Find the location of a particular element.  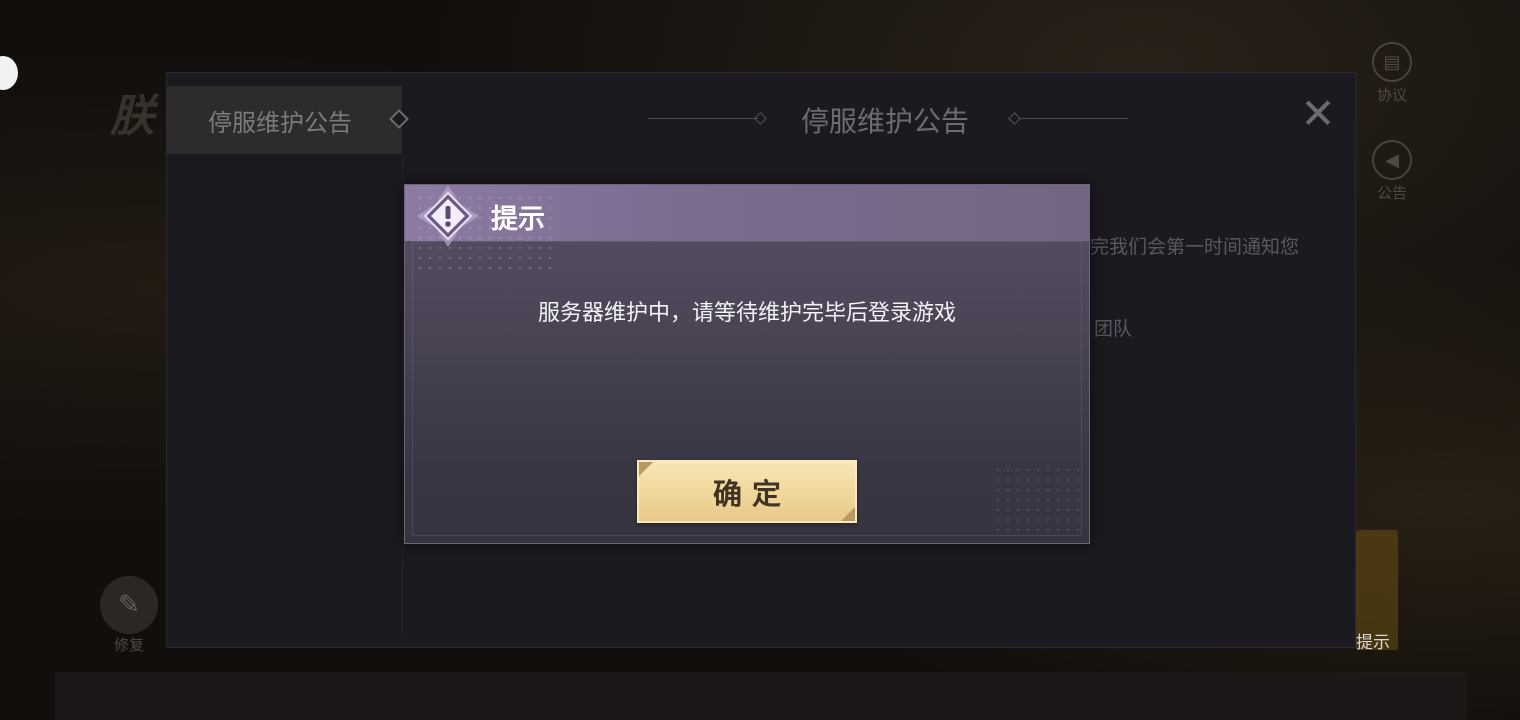

game-logo: 朕 is located at coordinates (132, 116).